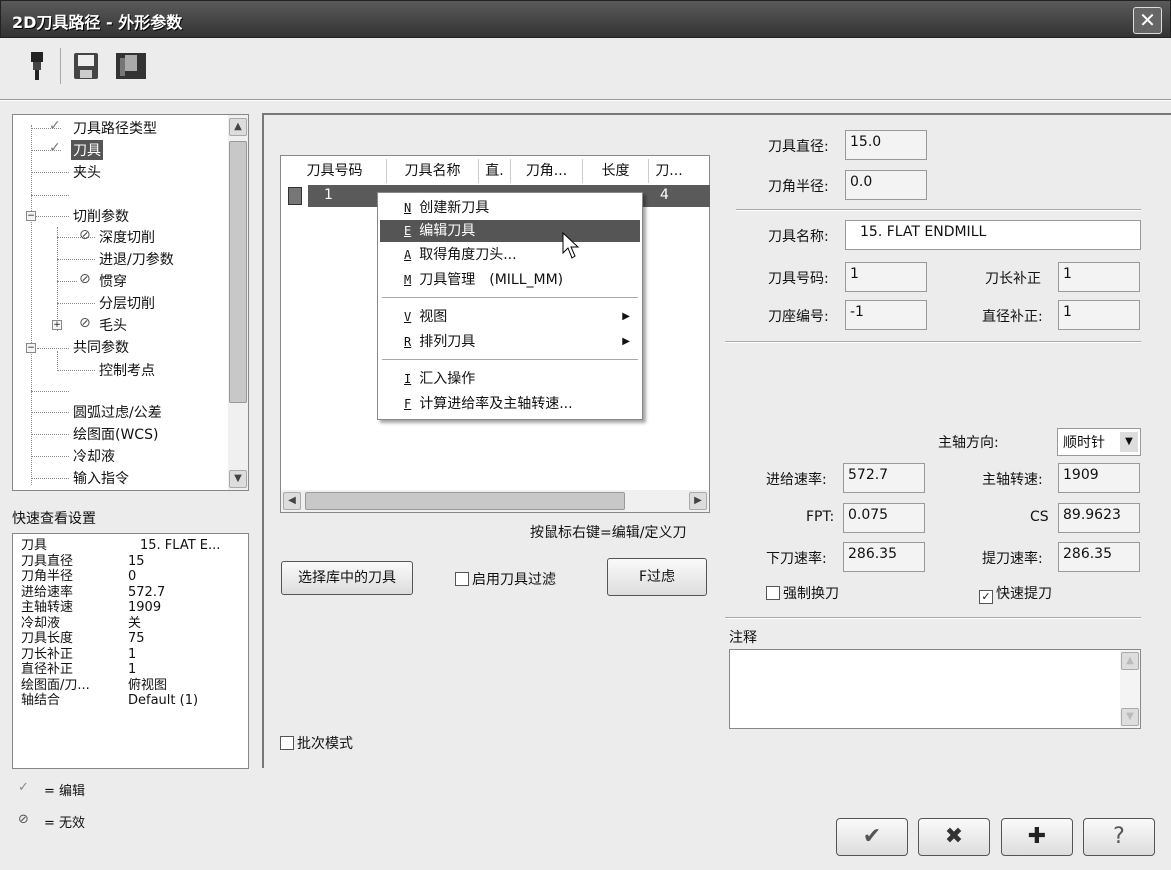 The width and height of the screenshot is (1171, 870). What do you see at coordinates (1099, 442) in the screenshot?
I see `spindle-direction-select: 顺时针 ▼` at bounding box center [1099, 442].